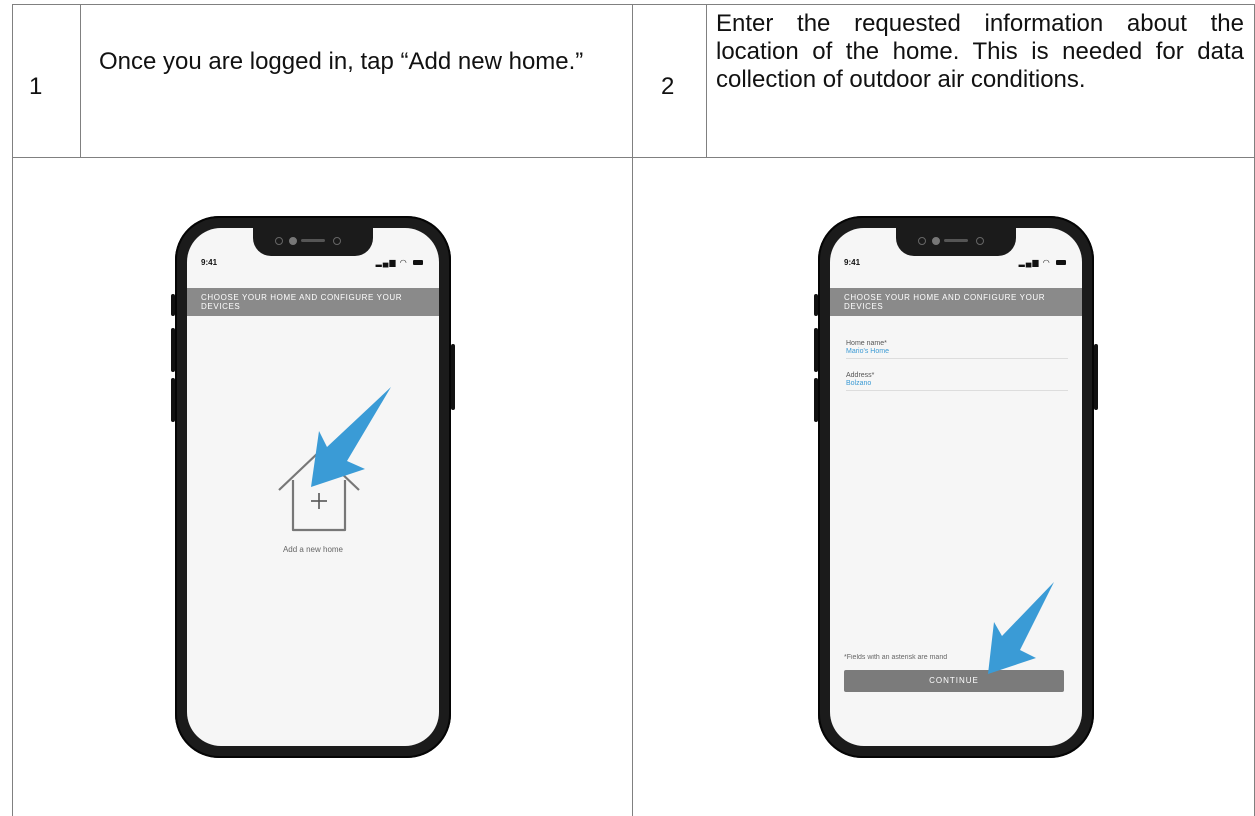  What do you see at coordinates (633, 4) in the screenshot?
I see `table-border-top` at bounding box center [633, 4].